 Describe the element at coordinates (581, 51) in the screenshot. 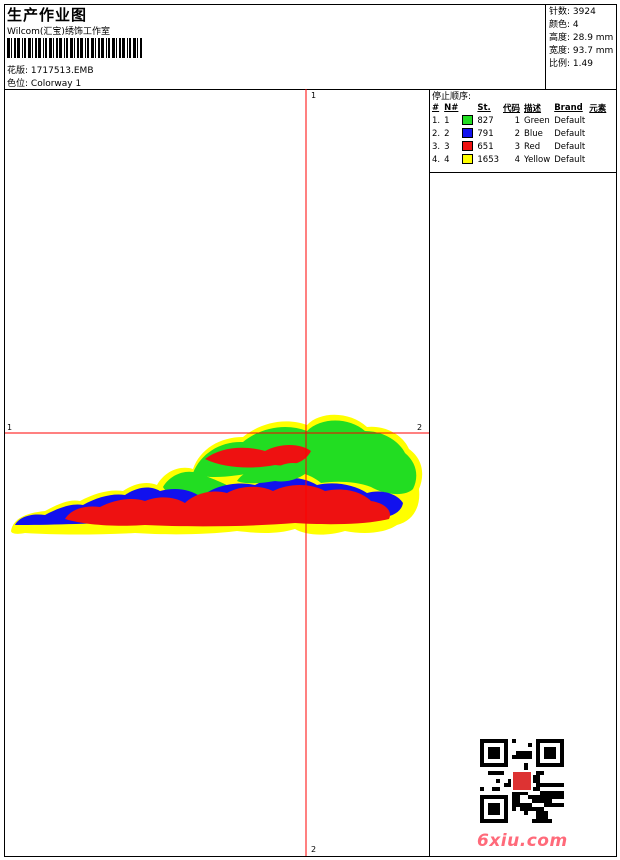

I see `stat-width: 宽度: 93.7 mm` at that location.